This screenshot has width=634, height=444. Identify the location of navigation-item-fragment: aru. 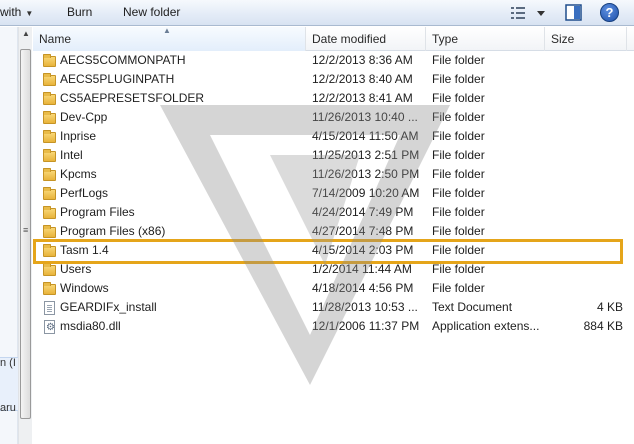
(8, 408).